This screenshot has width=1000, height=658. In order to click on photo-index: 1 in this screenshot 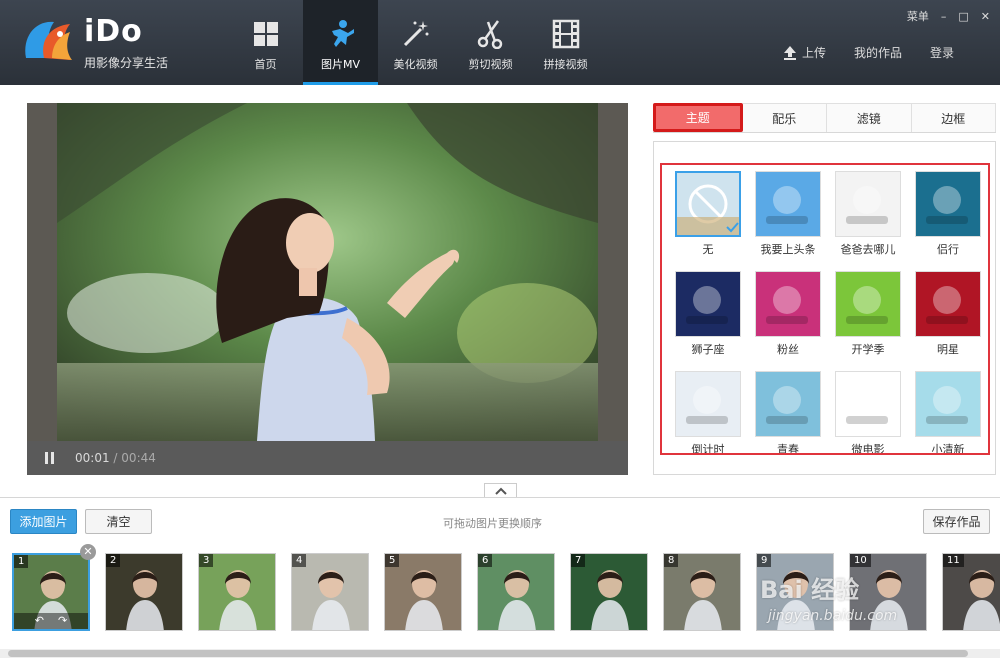, I will do `click(21, 561)`.